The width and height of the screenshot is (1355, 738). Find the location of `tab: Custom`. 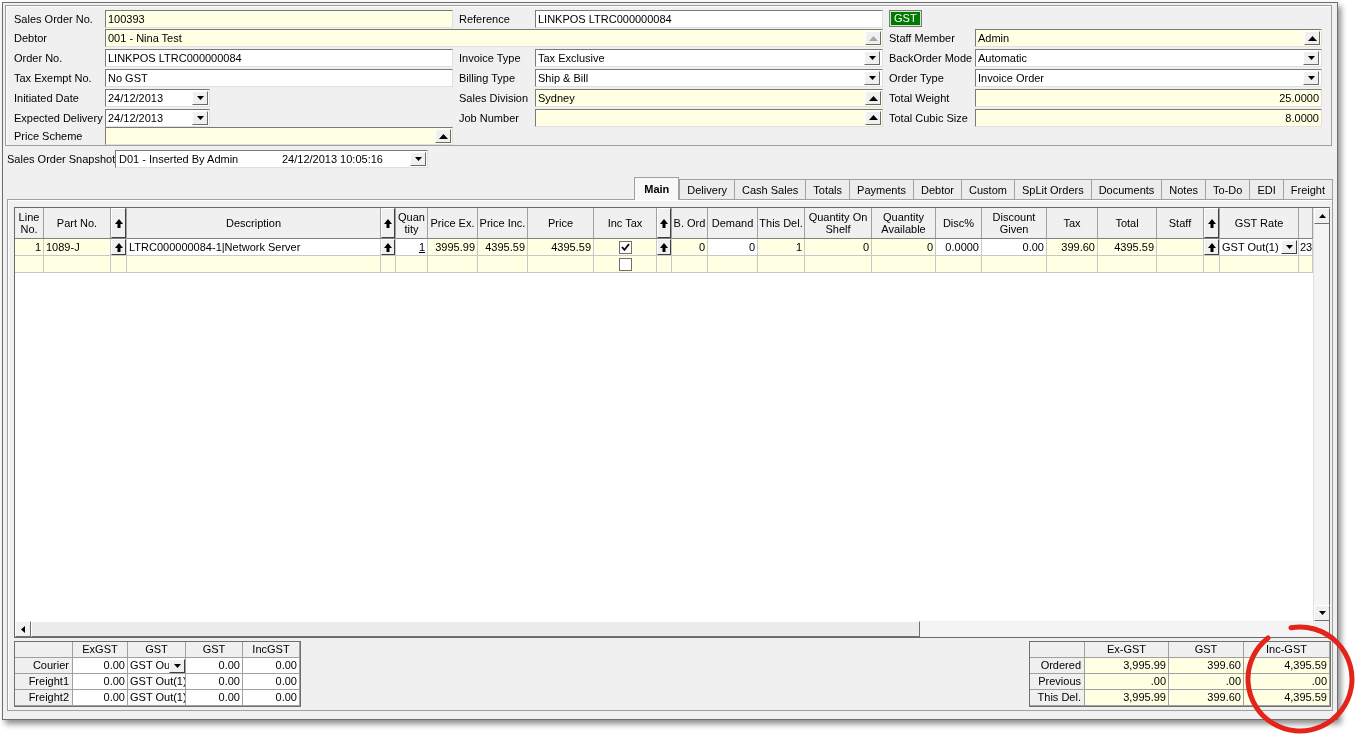

tab: Custom is located at coordinates (988, 189).